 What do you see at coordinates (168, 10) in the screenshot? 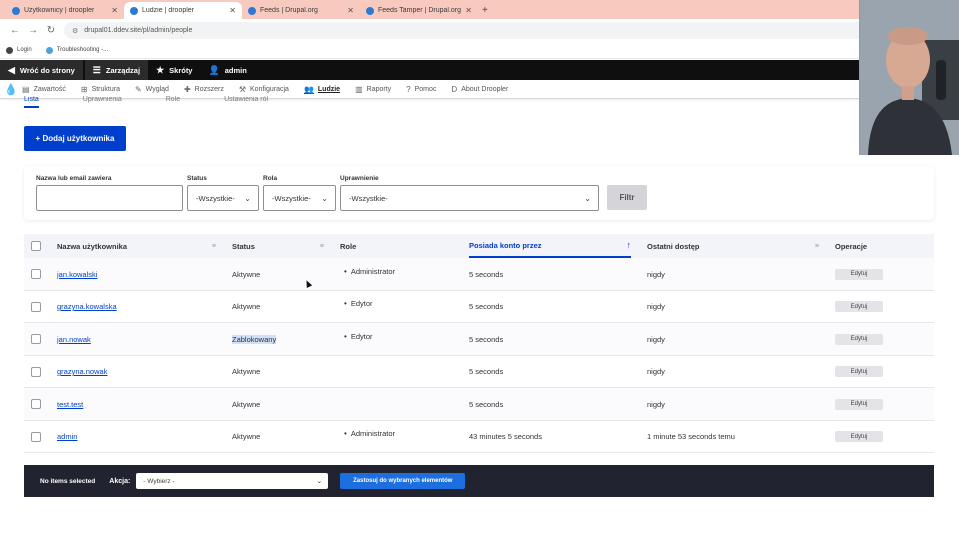
I see `tab-title: Ludzie | droopler` at bounding box center [168, 10].